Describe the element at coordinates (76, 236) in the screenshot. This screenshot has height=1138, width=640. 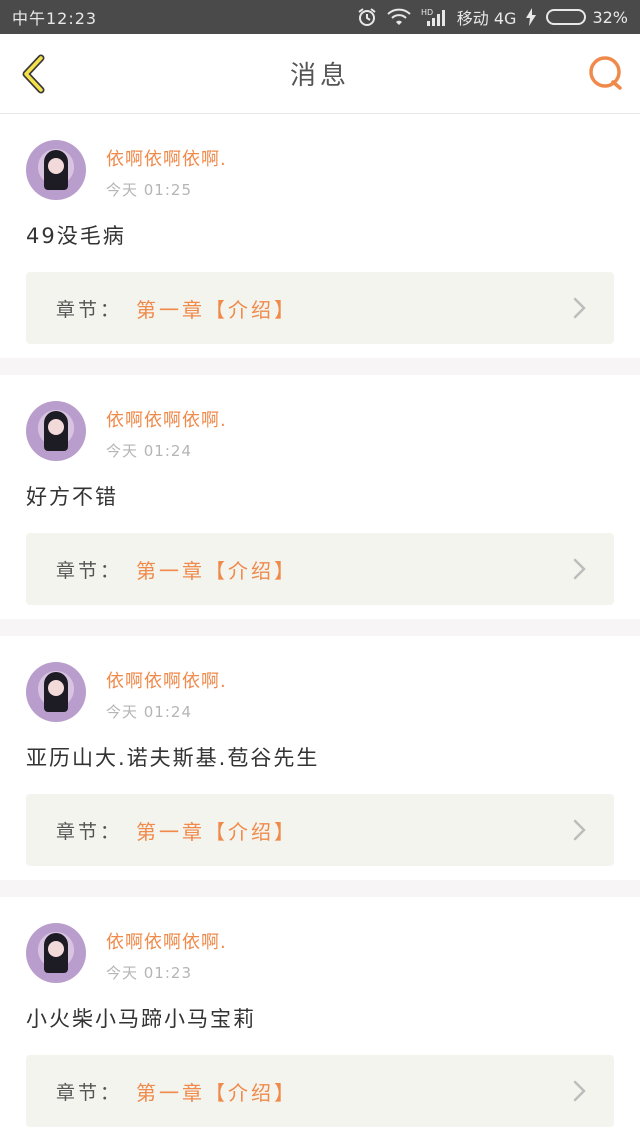
I see `message-content: 49没毛病` at that location.